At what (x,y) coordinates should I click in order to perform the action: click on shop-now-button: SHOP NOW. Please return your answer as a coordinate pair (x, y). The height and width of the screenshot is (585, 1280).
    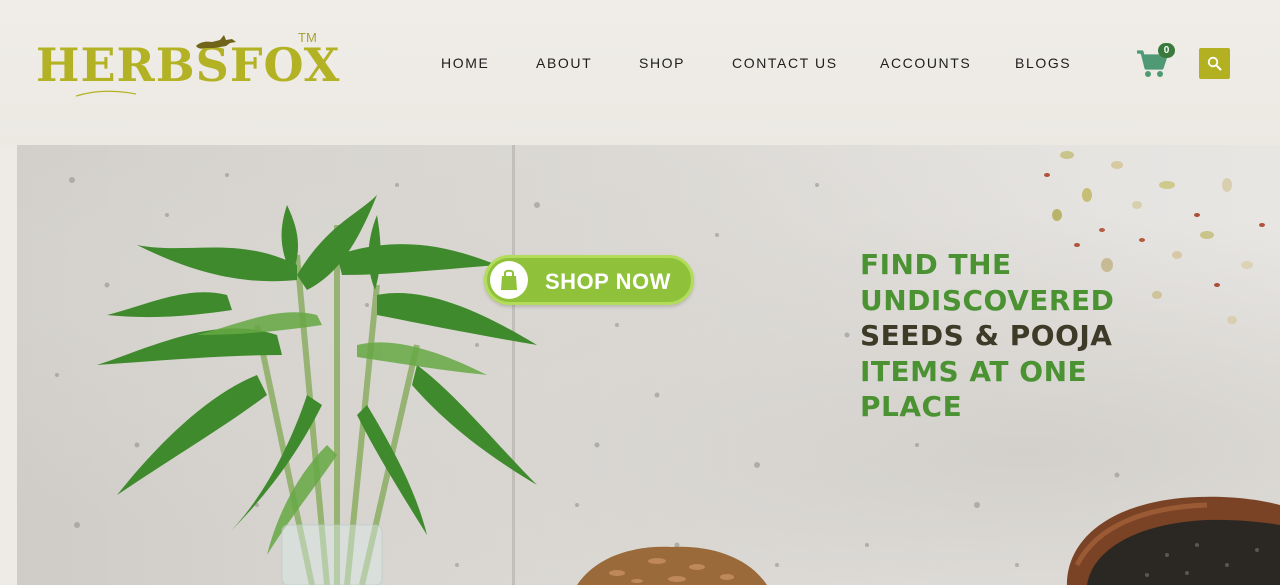
    Looking at the image, I should click on (589, 280).